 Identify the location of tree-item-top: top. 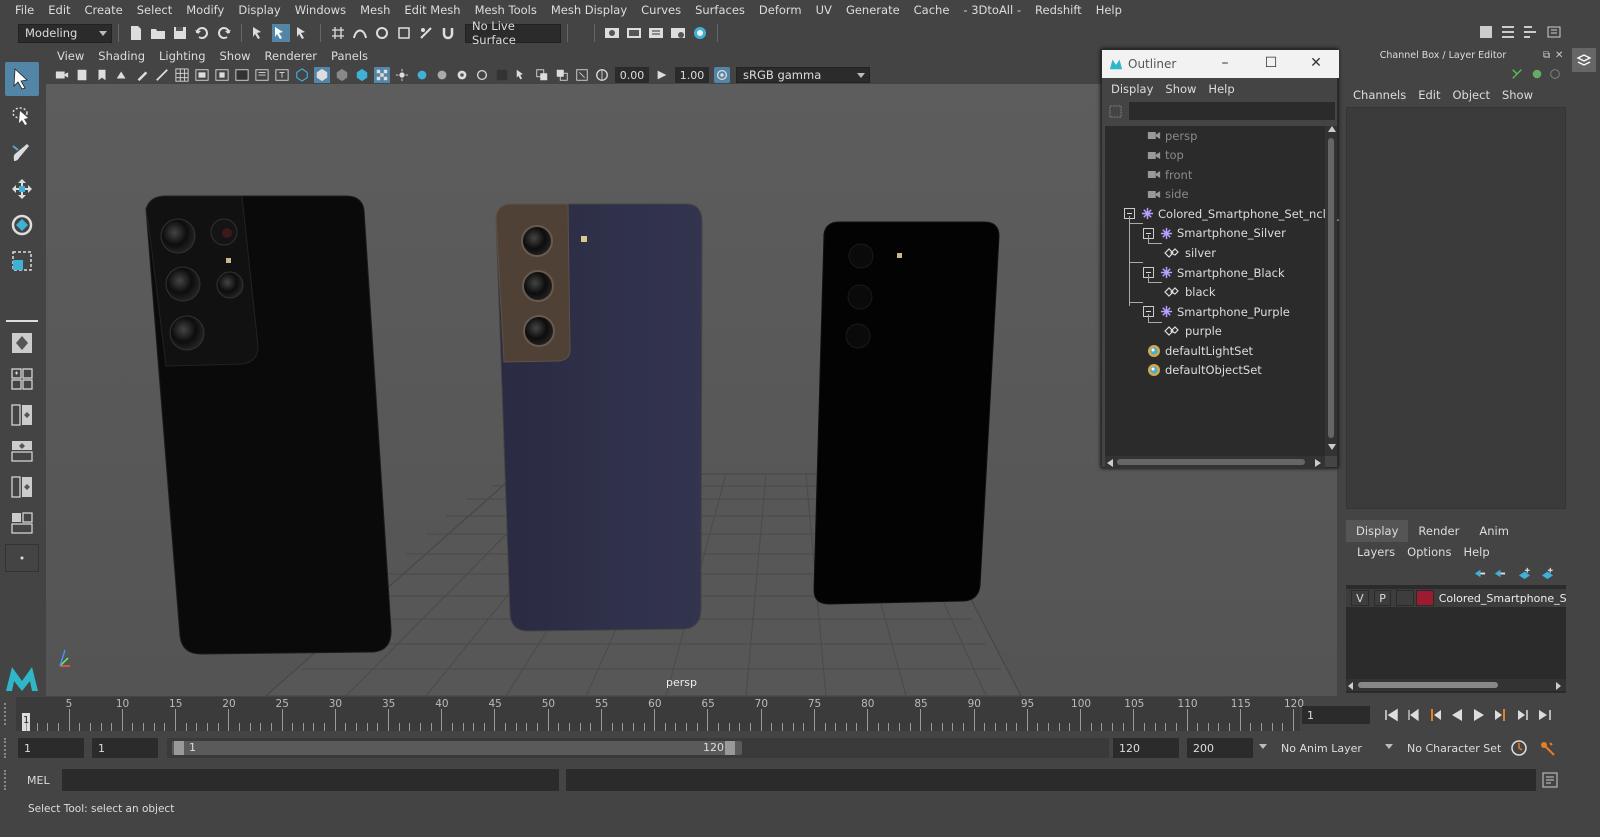
(1165, 155).